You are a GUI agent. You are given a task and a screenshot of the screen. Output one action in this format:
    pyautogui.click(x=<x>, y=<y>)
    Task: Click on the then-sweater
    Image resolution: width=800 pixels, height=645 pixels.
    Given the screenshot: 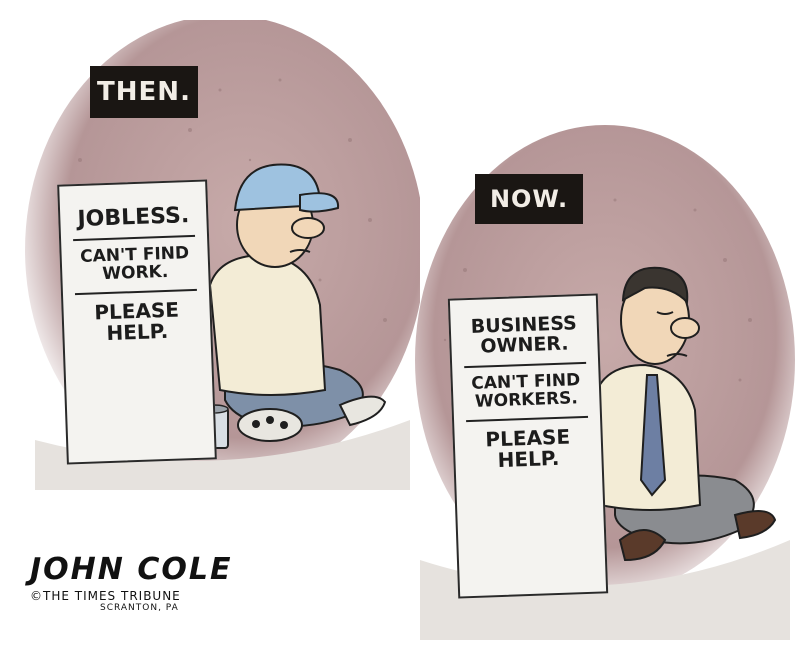 What is the action you would take?
    pyautogui.click(x=267, y=324)
    